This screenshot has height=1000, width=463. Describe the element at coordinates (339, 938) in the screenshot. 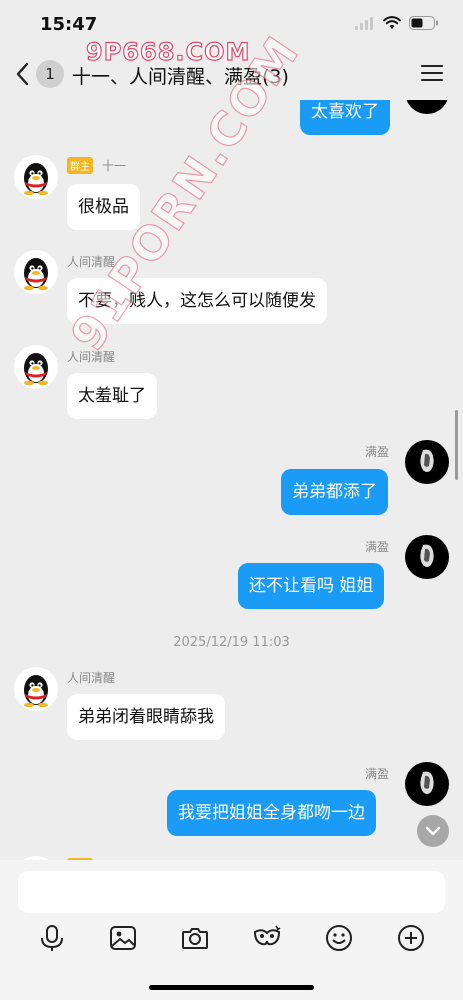

I see `smiley-icon` at that location.